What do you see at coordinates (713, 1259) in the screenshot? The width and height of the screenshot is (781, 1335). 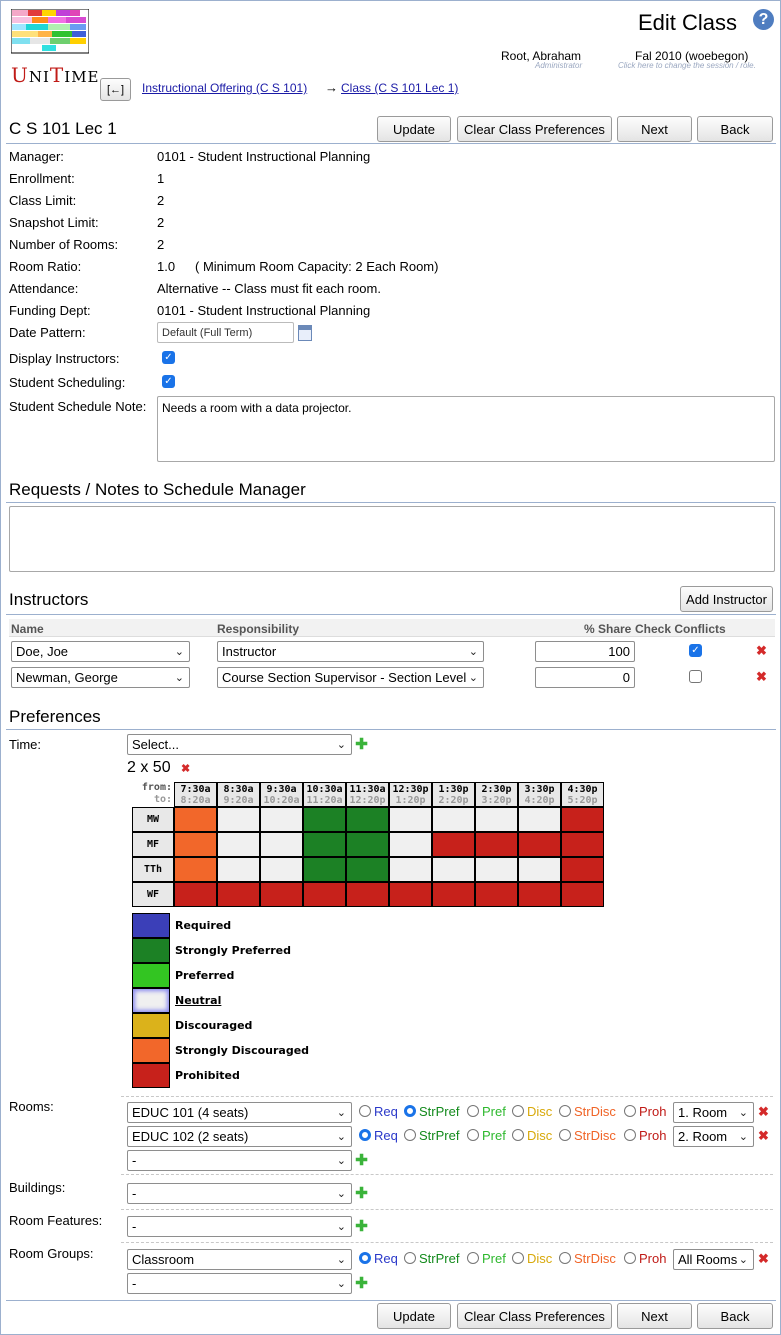 I see `room-group-index-select: All Rooms ⌄` at bounding box center [713, 1259].